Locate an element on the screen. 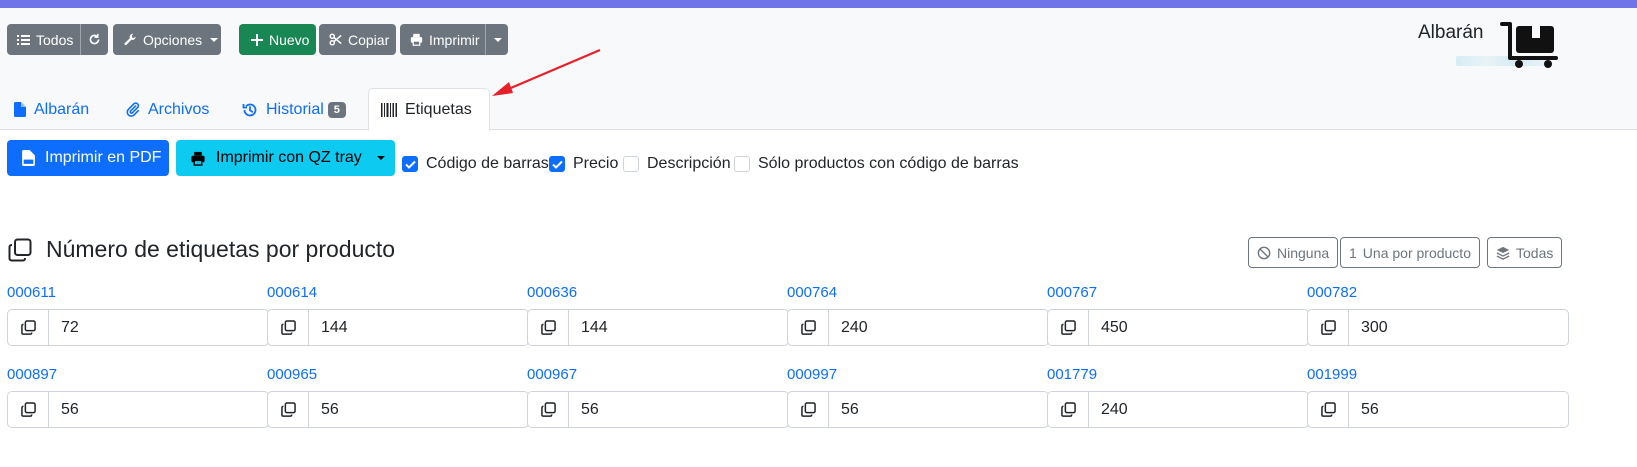 Image resolution: width=1637 pixels, height=467 pixels. ninguna-label: Ninguna is located at coordinates (1303, 252).